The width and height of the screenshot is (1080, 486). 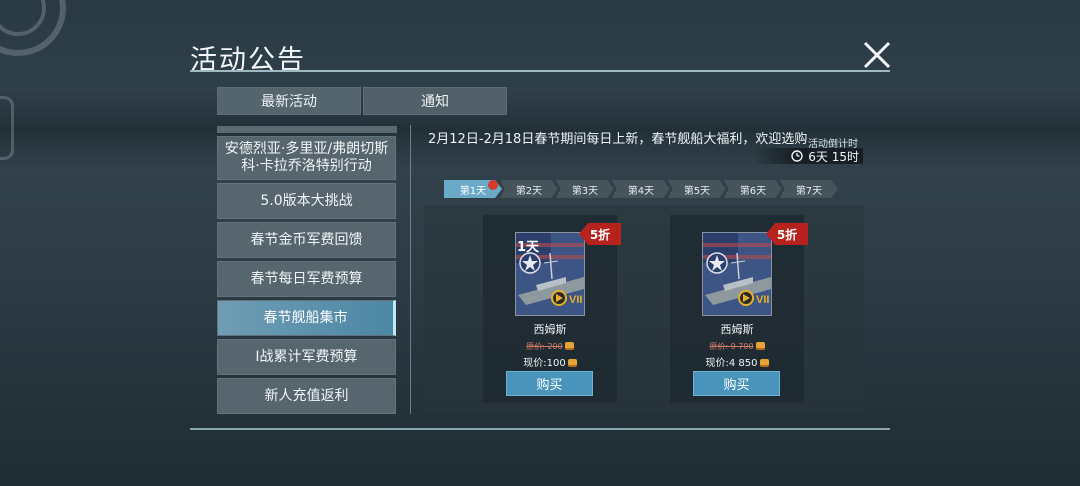 I want to click on event-item-special-operation: 安德烈亚·多里亚/弗朗切斯科·卡拉乔洛特别行动, so click(x=306, y=158).